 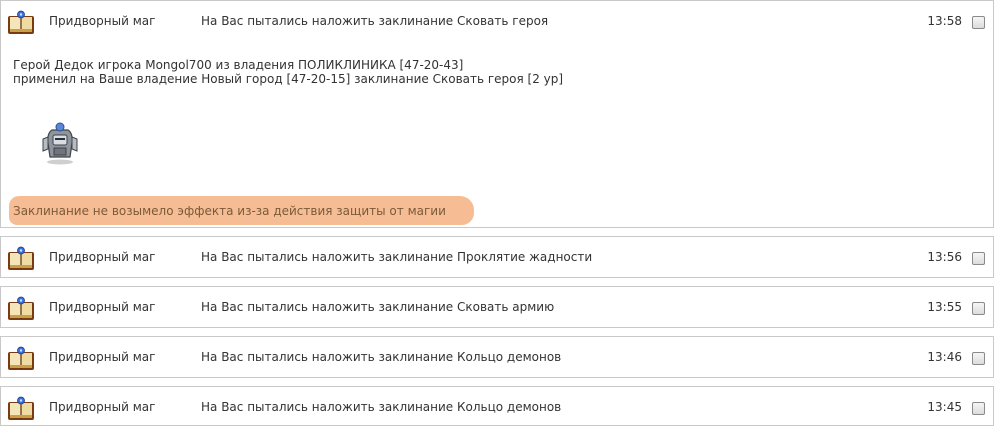 I want to click on message-time: 13:46, so click(x=944, y=357).